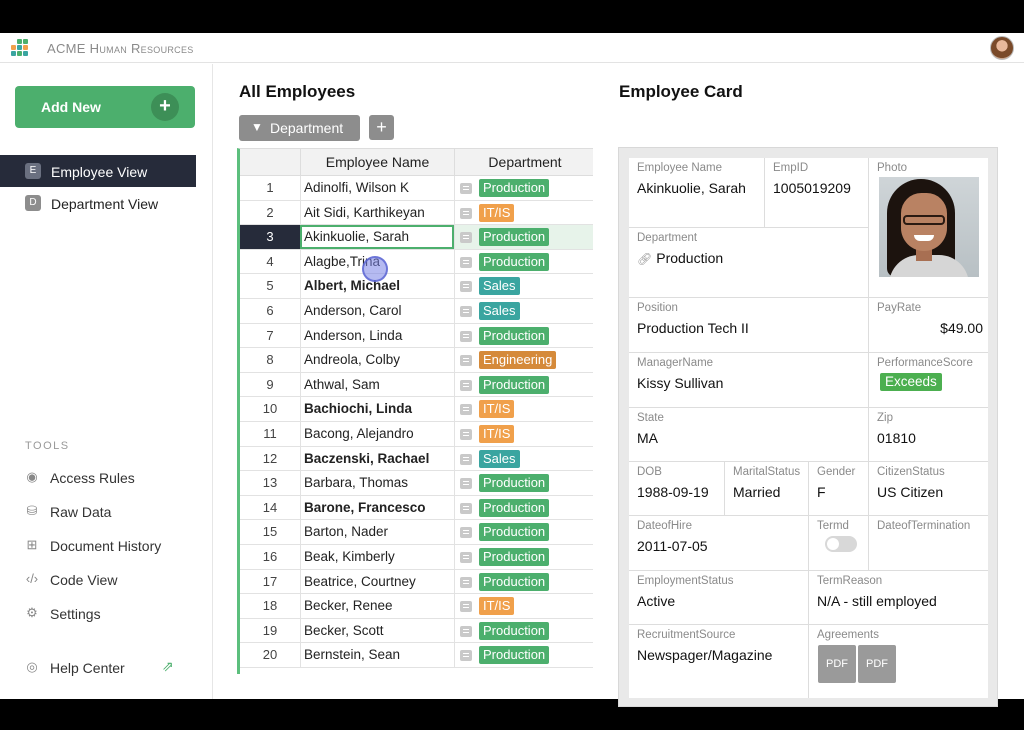 This screenshot has height=730, width=1024. Describe the element at coordinates (377, 212) in the screenshot. I see `cell-employee-name: Ait Sidi, Karthikeyan` at that location.